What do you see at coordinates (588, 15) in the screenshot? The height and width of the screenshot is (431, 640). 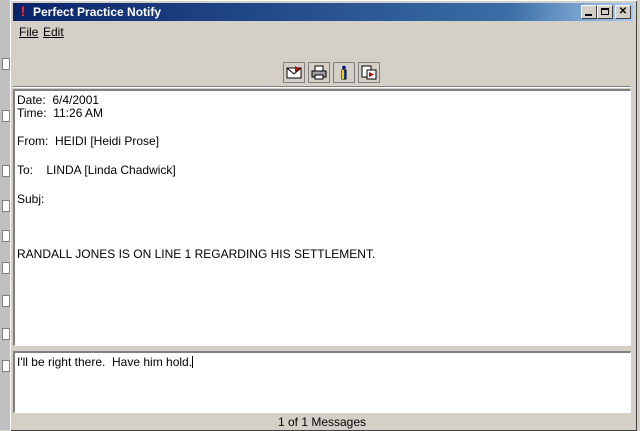 I see `minimize-icon` at bounding box center [588, 15].